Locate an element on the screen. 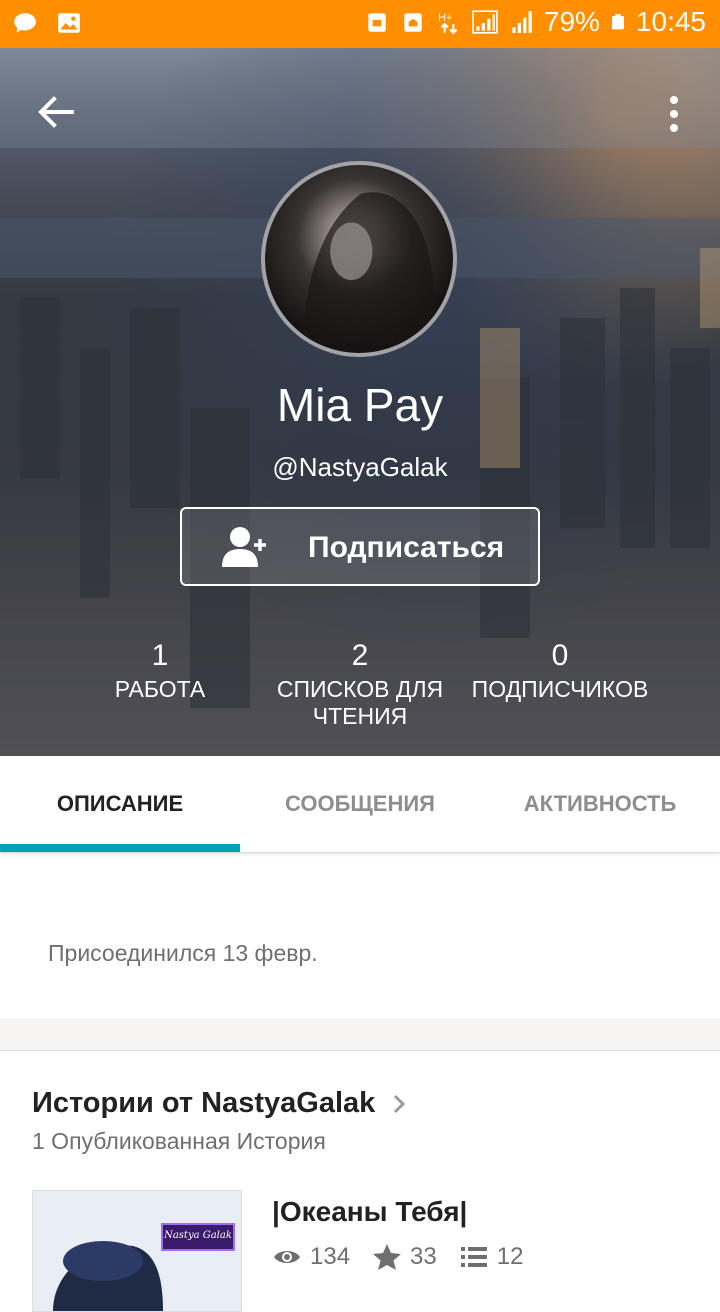 Image resolution: width=720 pixels, height=1312 pixels. tab-messages: СООБЩЕНИЯ is located at coordinates (360, 804).